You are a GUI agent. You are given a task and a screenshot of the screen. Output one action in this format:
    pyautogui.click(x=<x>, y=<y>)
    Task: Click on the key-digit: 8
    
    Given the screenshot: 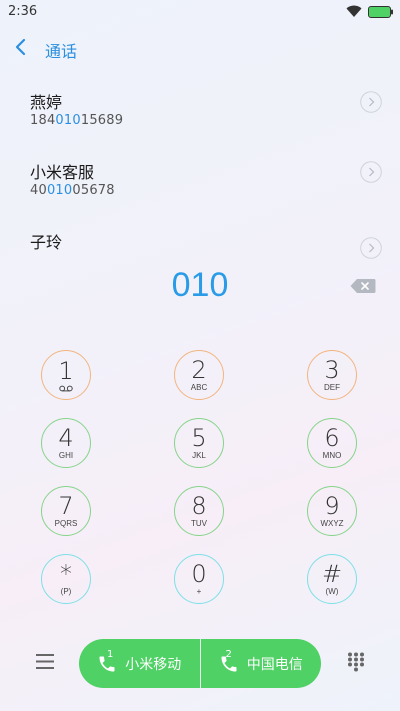 What is the action you would take?
    pyautogui.click(x=199, y=505)
    